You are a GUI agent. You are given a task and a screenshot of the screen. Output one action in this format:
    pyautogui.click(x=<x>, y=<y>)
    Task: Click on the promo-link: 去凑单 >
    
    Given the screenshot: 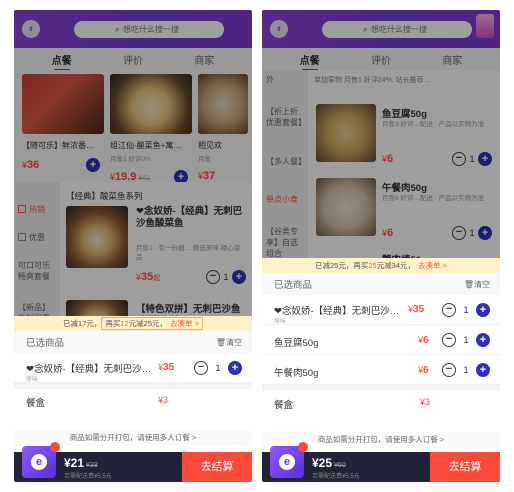 What is the action you would take?
    pyautogui.click(x=432, y=265)
    